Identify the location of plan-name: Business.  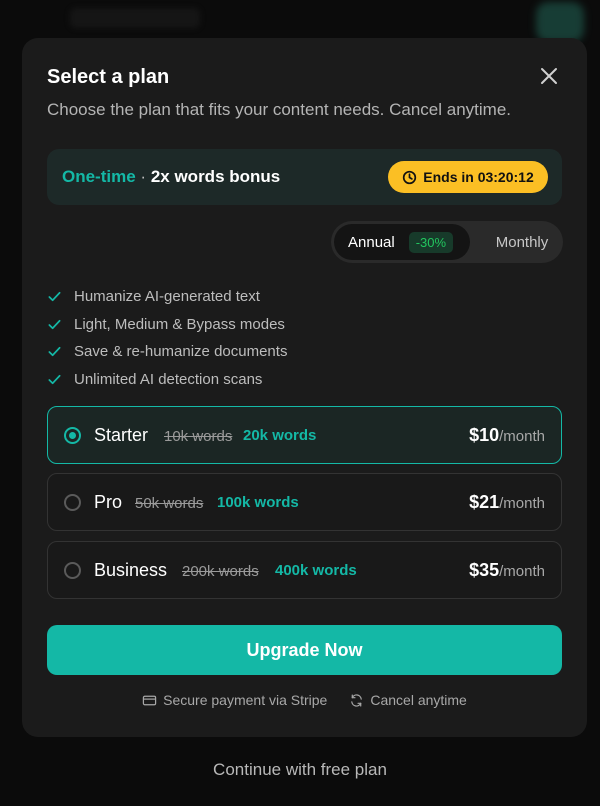
(131, 570).